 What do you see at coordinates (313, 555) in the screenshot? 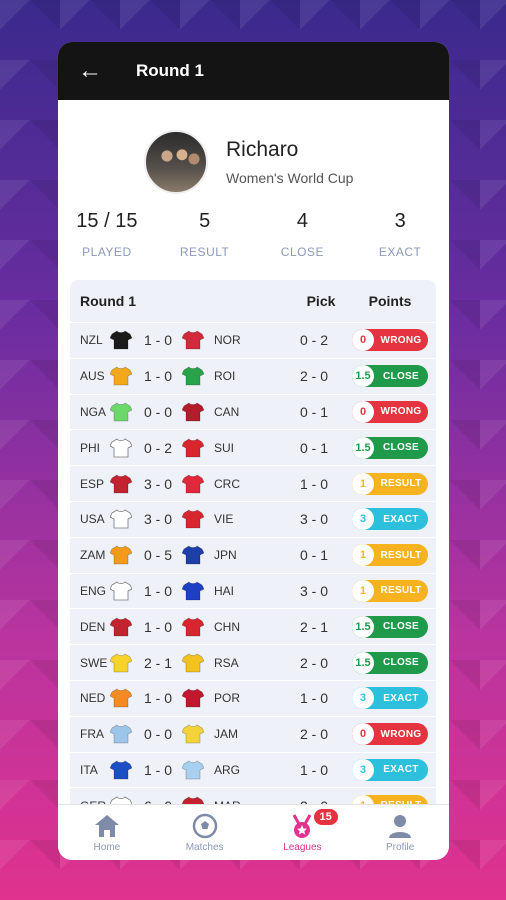
I see `user-pick: 0 - 1` at bounding box center [313, 555].